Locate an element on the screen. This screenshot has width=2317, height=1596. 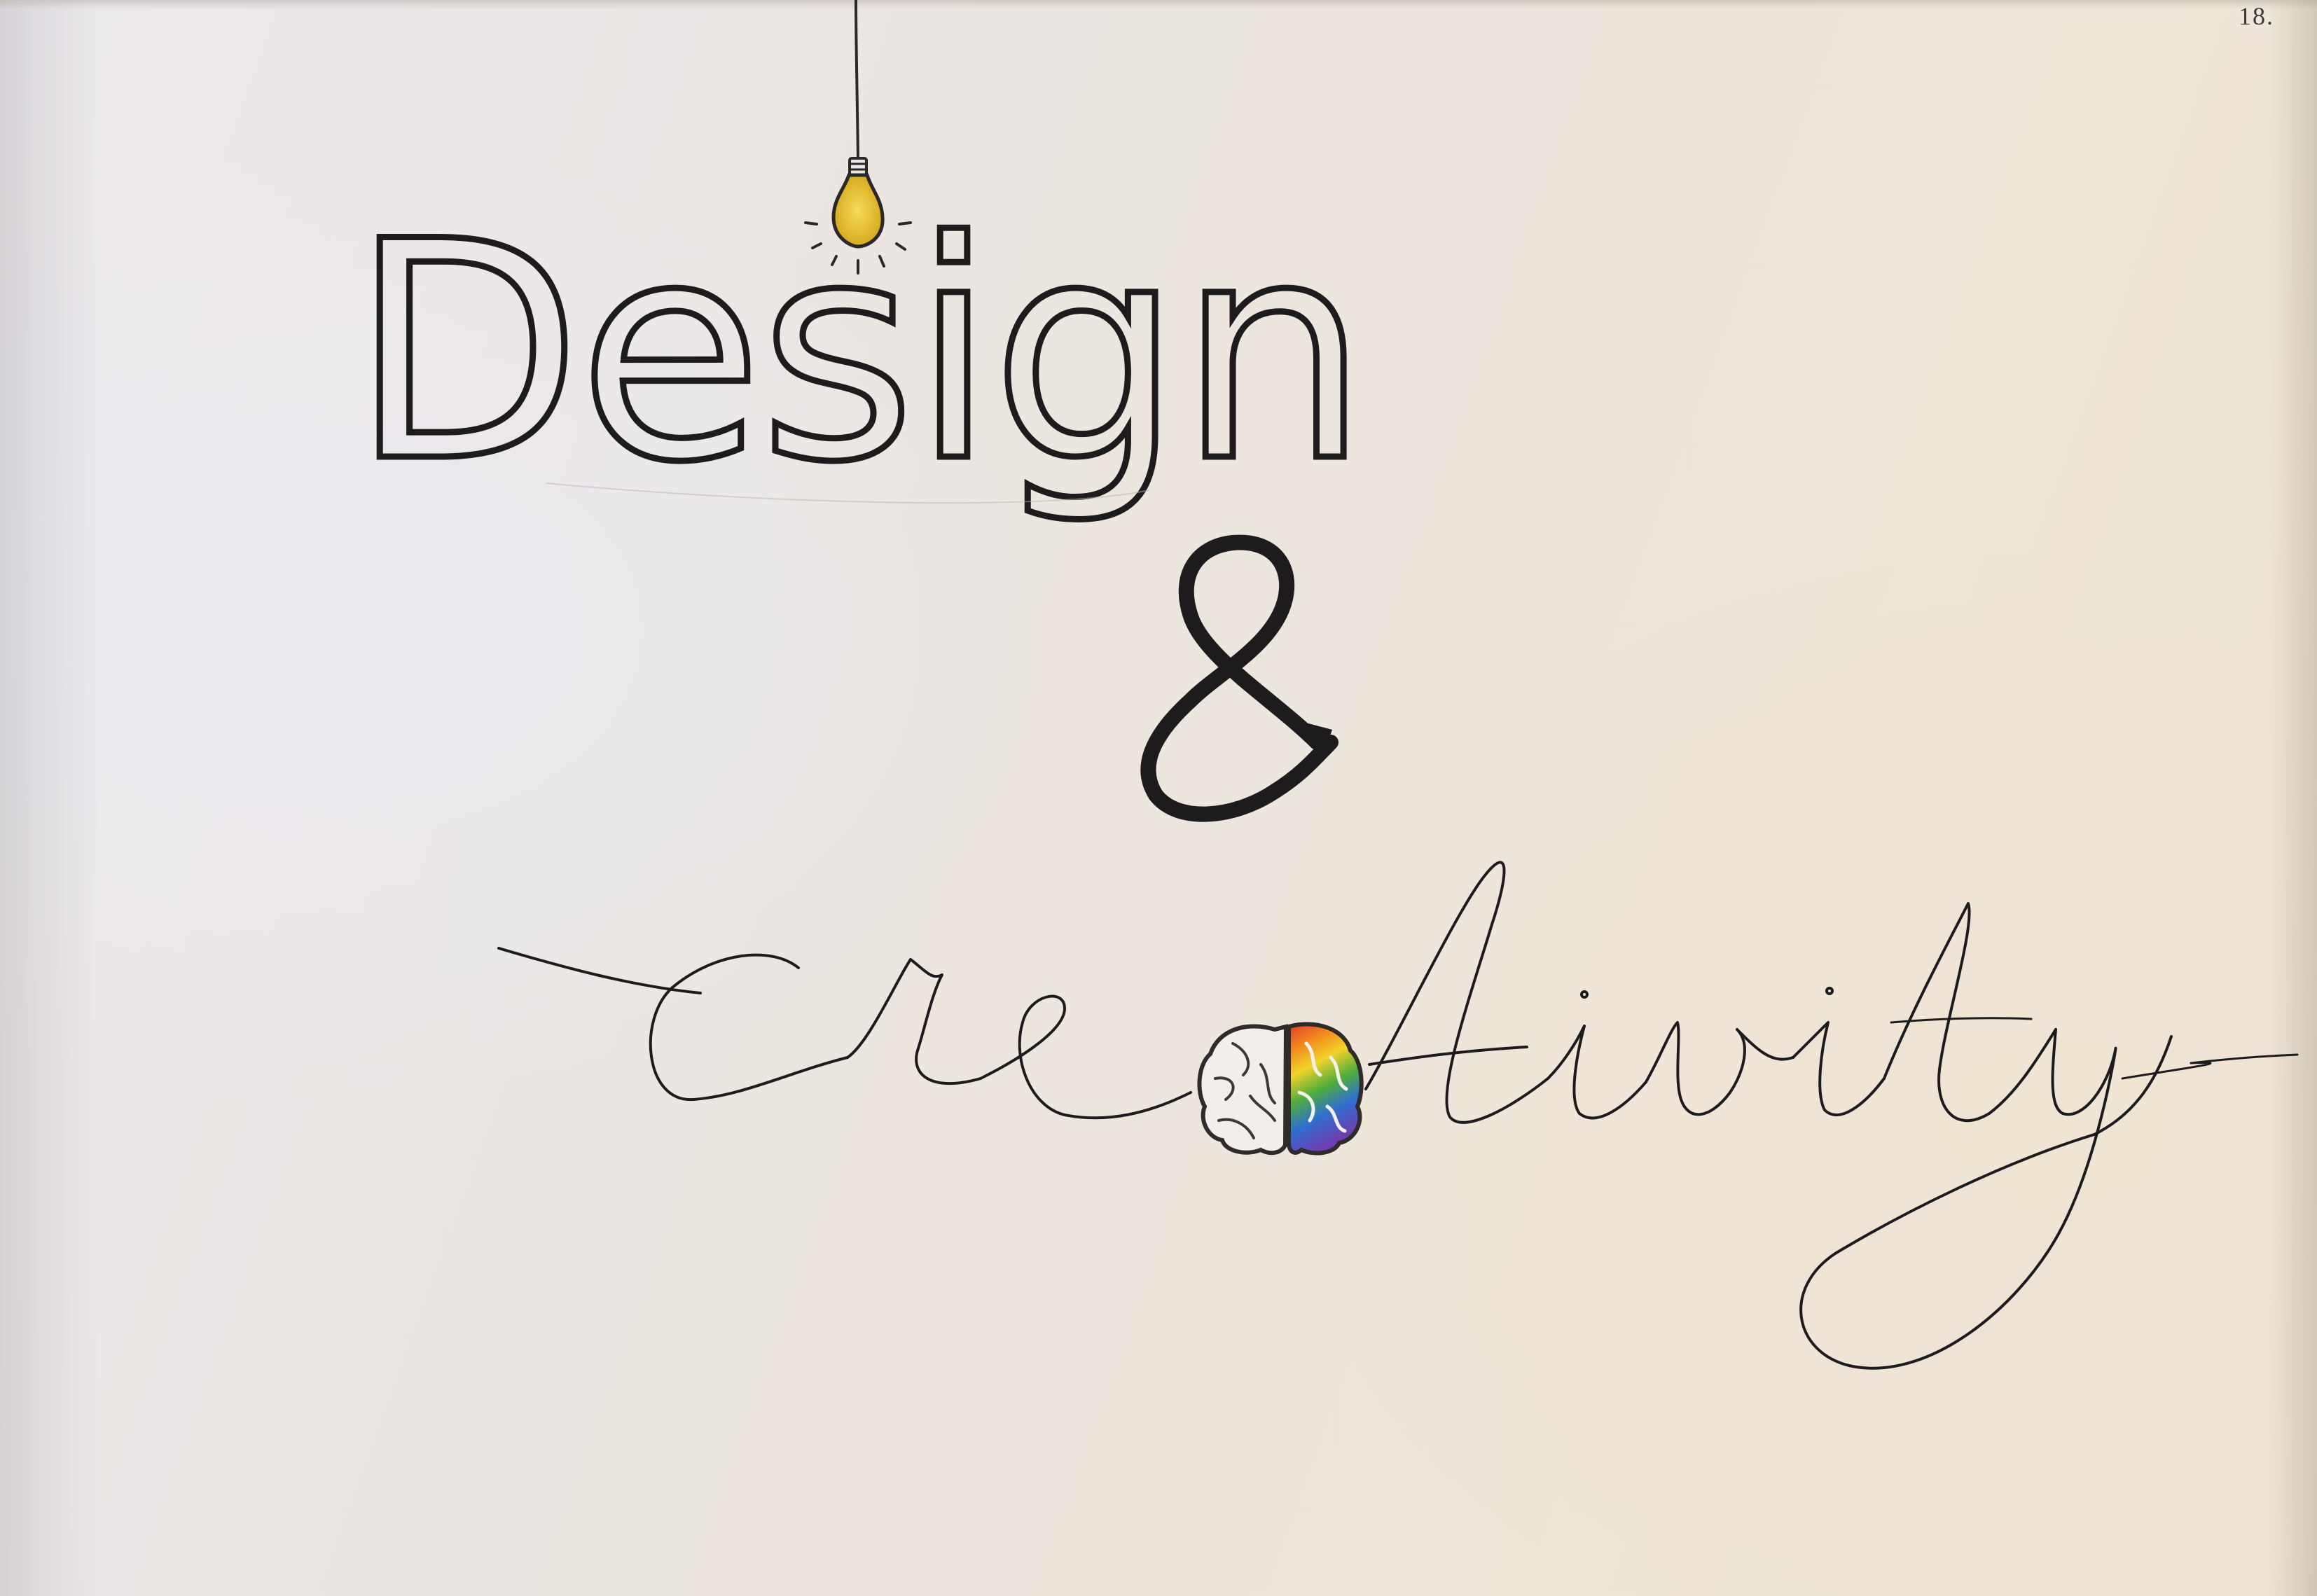
design-word-text: Design is located at coordinates (857, 353).